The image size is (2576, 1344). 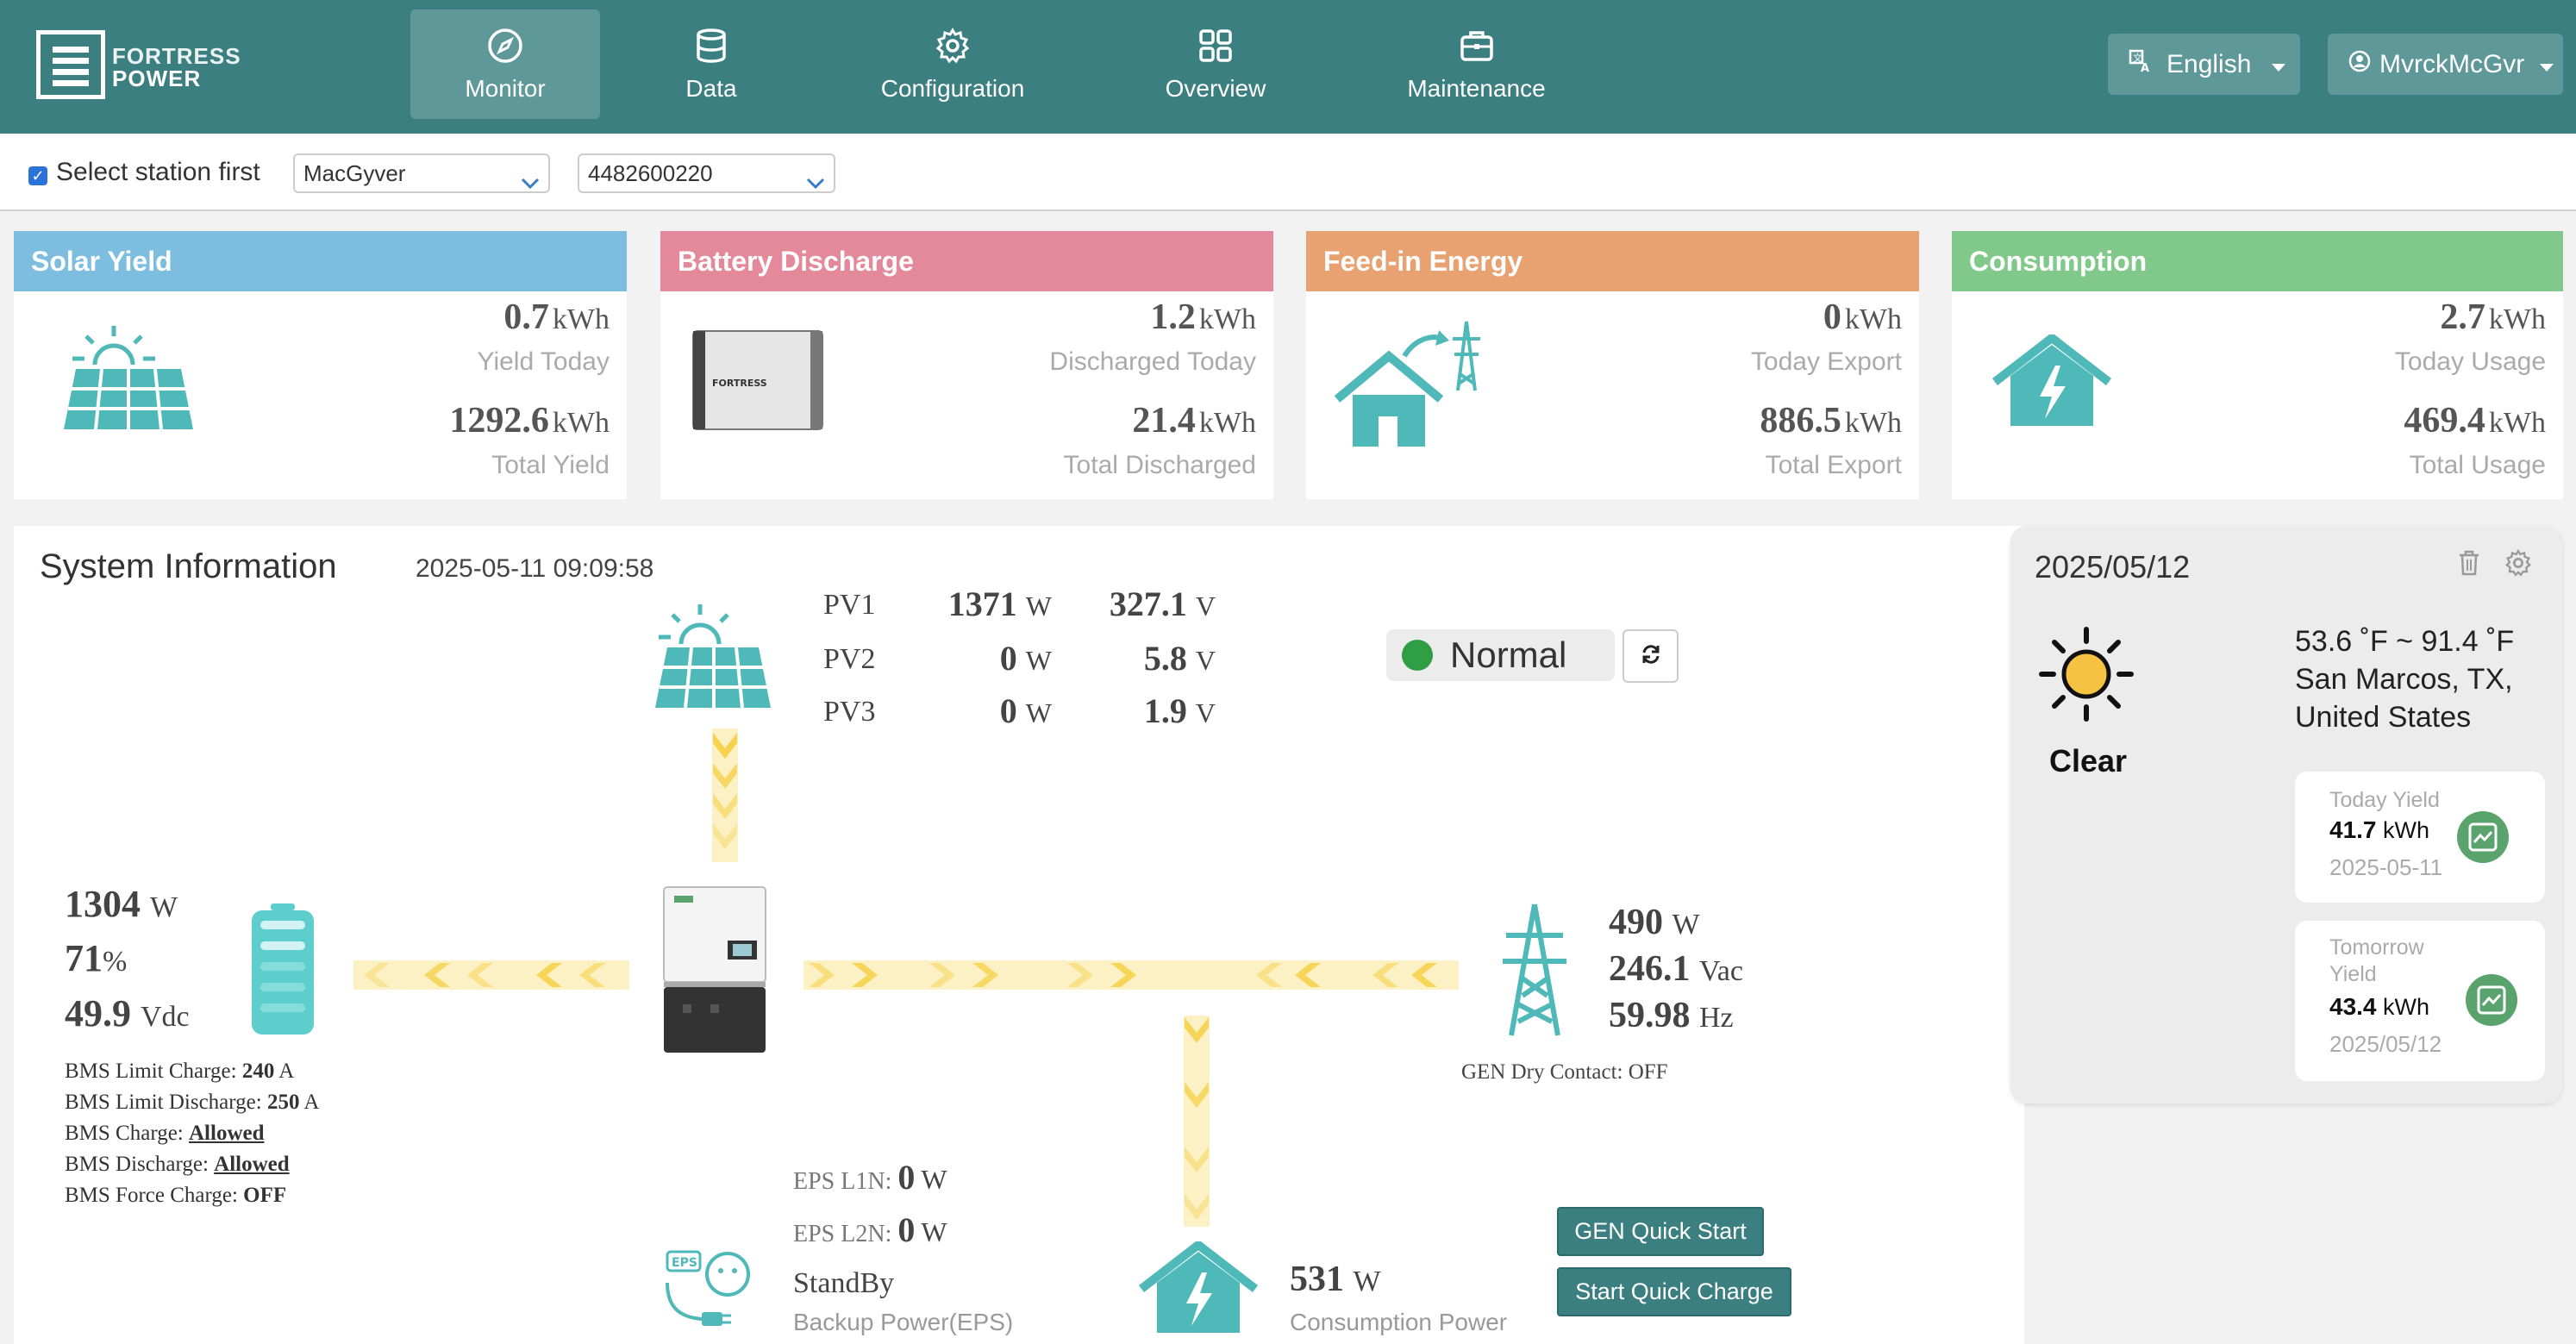 I want to click on grid-power: 490 W, so click(x=1654, y=922).